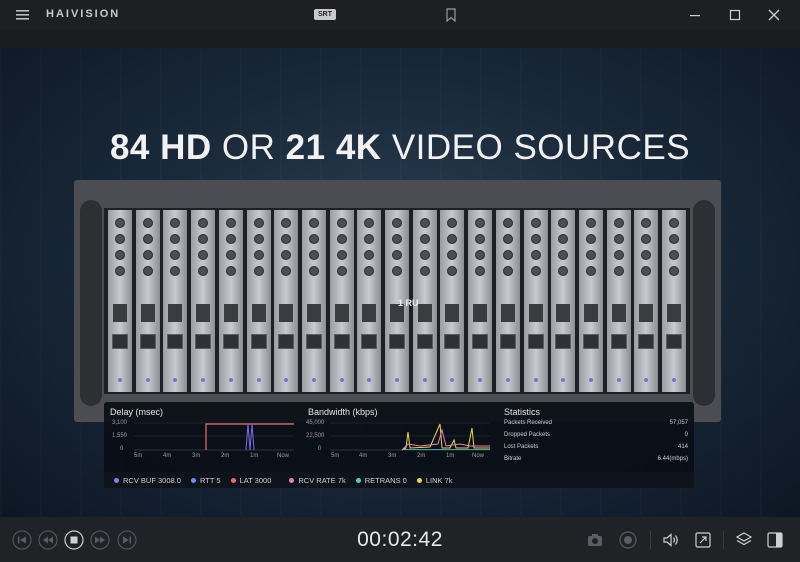 This screenshot has width=800, height=562. What do you see at coordinates (225, 456) in the screenshot?
I see `delay-xtick: 2m` at bounding box center [225, 456].